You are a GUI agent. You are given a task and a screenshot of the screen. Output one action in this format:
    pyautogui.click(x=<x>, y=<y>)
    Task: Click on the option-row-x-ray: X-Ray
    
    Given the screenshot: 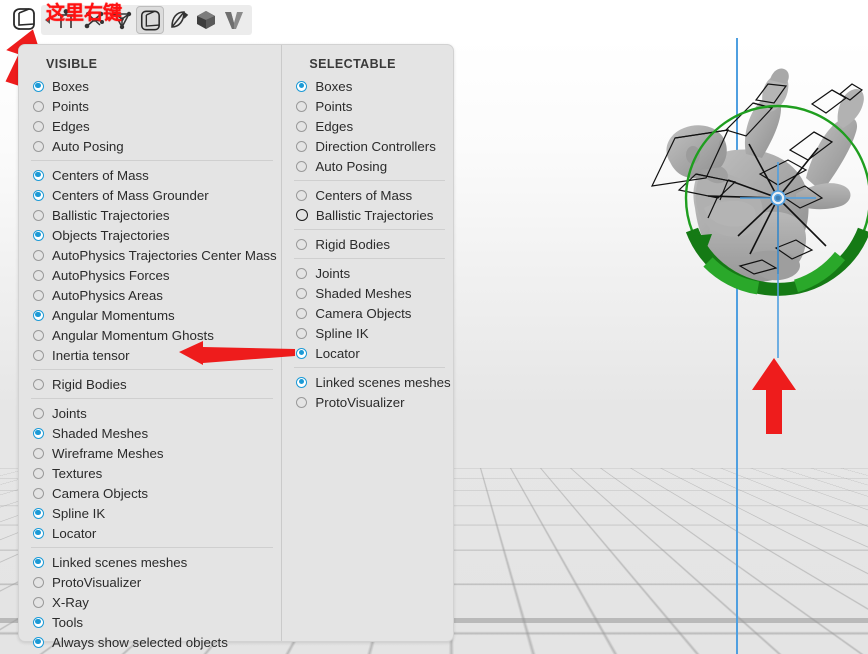 What is the action you would take?
    pyautogui.click(x=153, y=602)
    